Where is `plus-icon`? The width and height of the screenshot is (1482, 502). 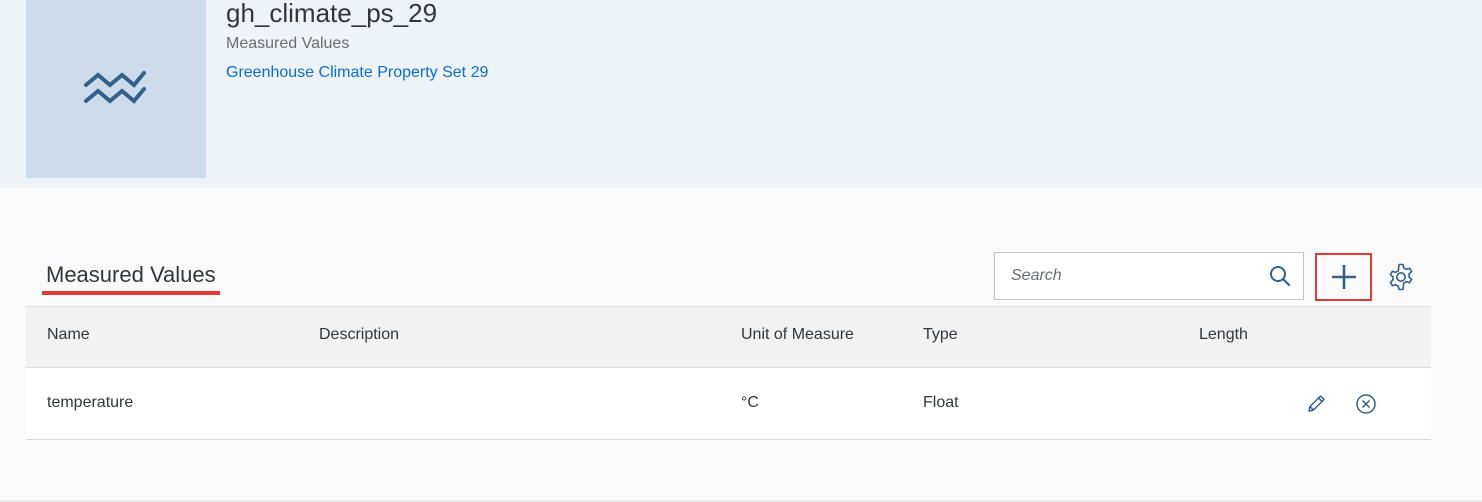
plus-icon is located at coordinates (1343, 277).